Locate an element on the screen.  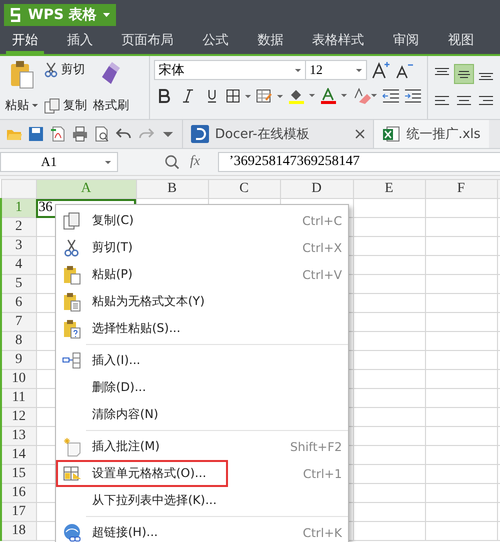
shortcut-label: Ctrl+1 is located at coordinates (322, 473).